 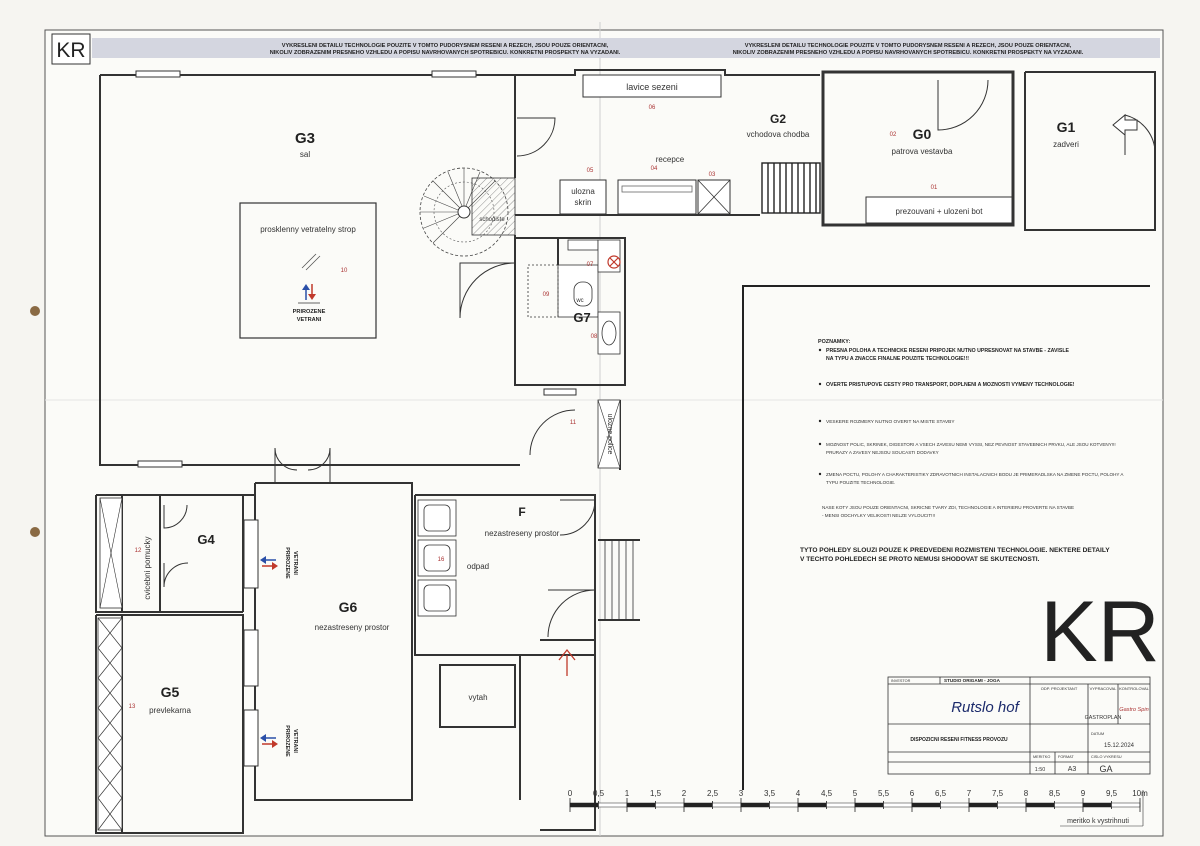 I want to click on scale-tick-label: 1, so click(x=627, y=793).